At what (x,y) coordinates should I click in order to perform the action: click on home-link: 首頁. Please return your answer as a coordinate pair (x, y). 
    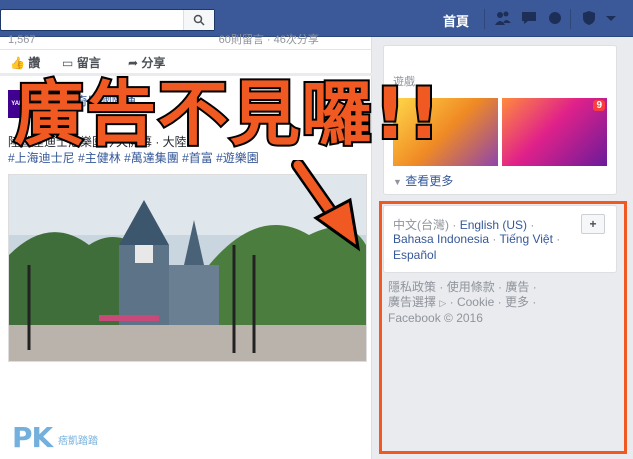
    Looking at the image, I should click on (456, 20).